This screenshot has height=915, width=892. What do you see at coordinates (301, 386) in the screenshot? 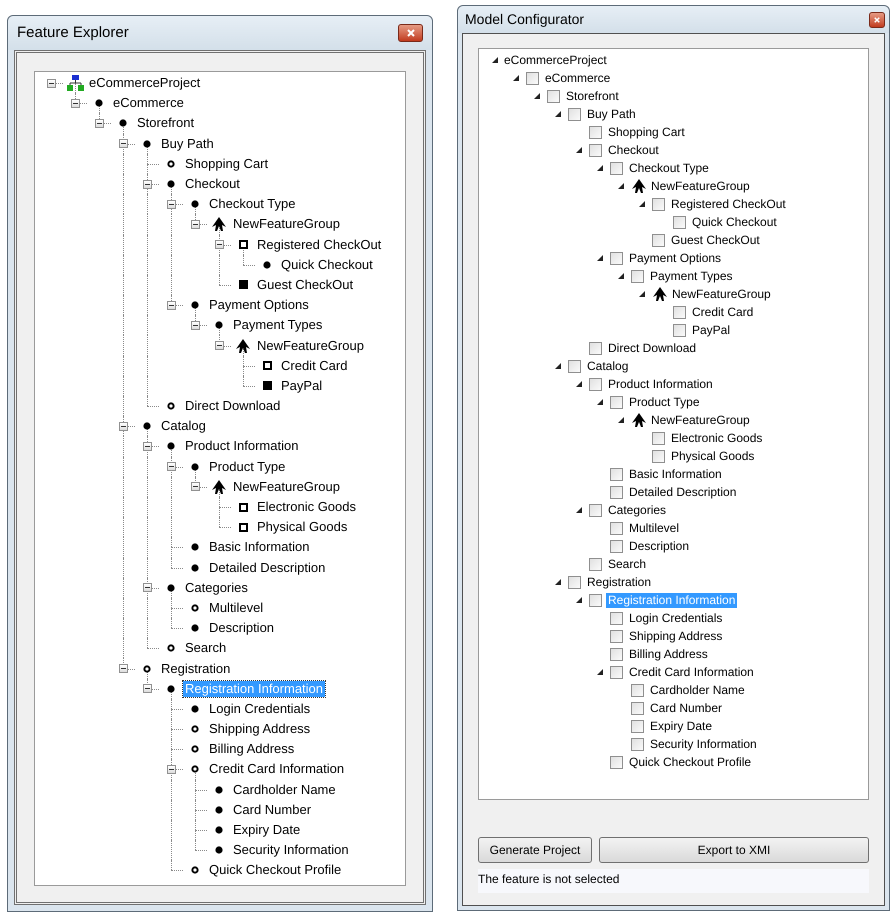
I see `tree-item: PayPal` at bounding box center [301, 386].